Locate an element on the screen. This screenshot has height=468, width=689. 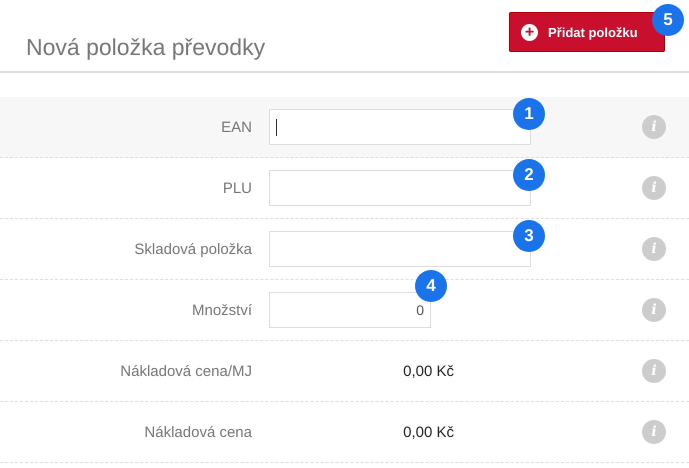
field-label: Nákladová cena/MJ is located at coordinates (185, 371).